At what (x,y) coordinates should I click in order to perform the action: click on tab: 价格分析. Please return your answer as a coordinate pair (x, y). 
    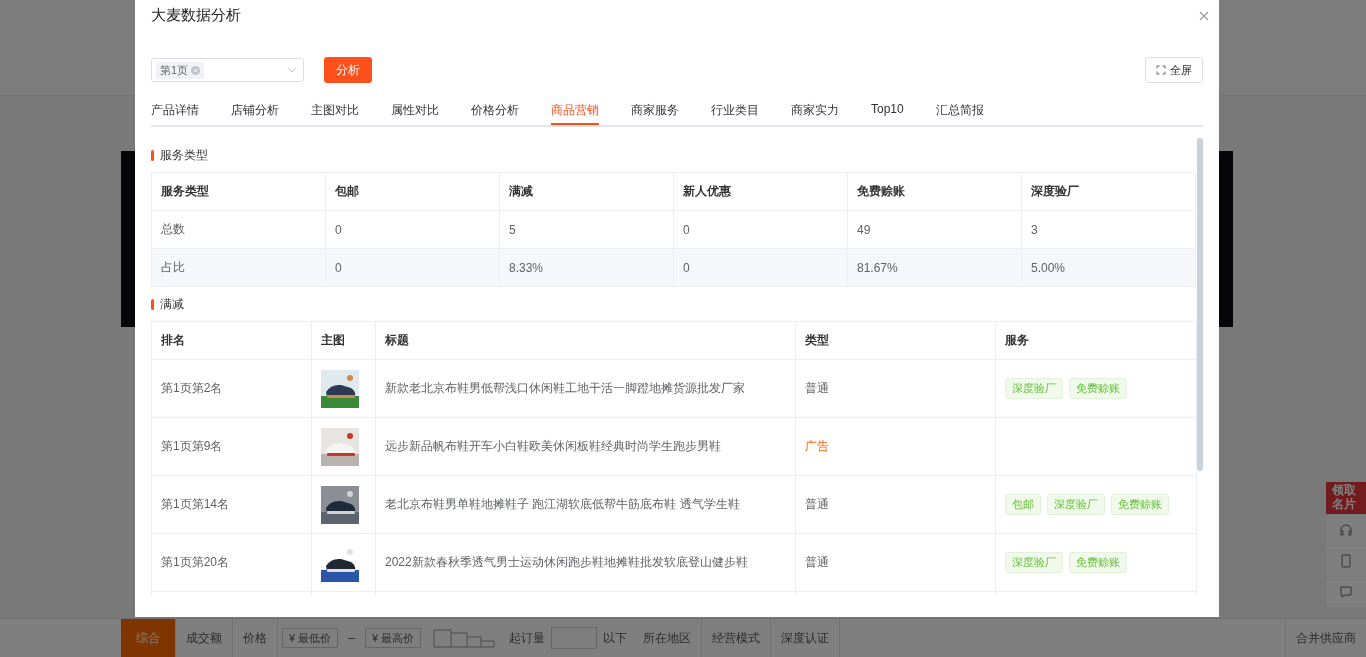
    Looking at the image, I should click on (495, 110).